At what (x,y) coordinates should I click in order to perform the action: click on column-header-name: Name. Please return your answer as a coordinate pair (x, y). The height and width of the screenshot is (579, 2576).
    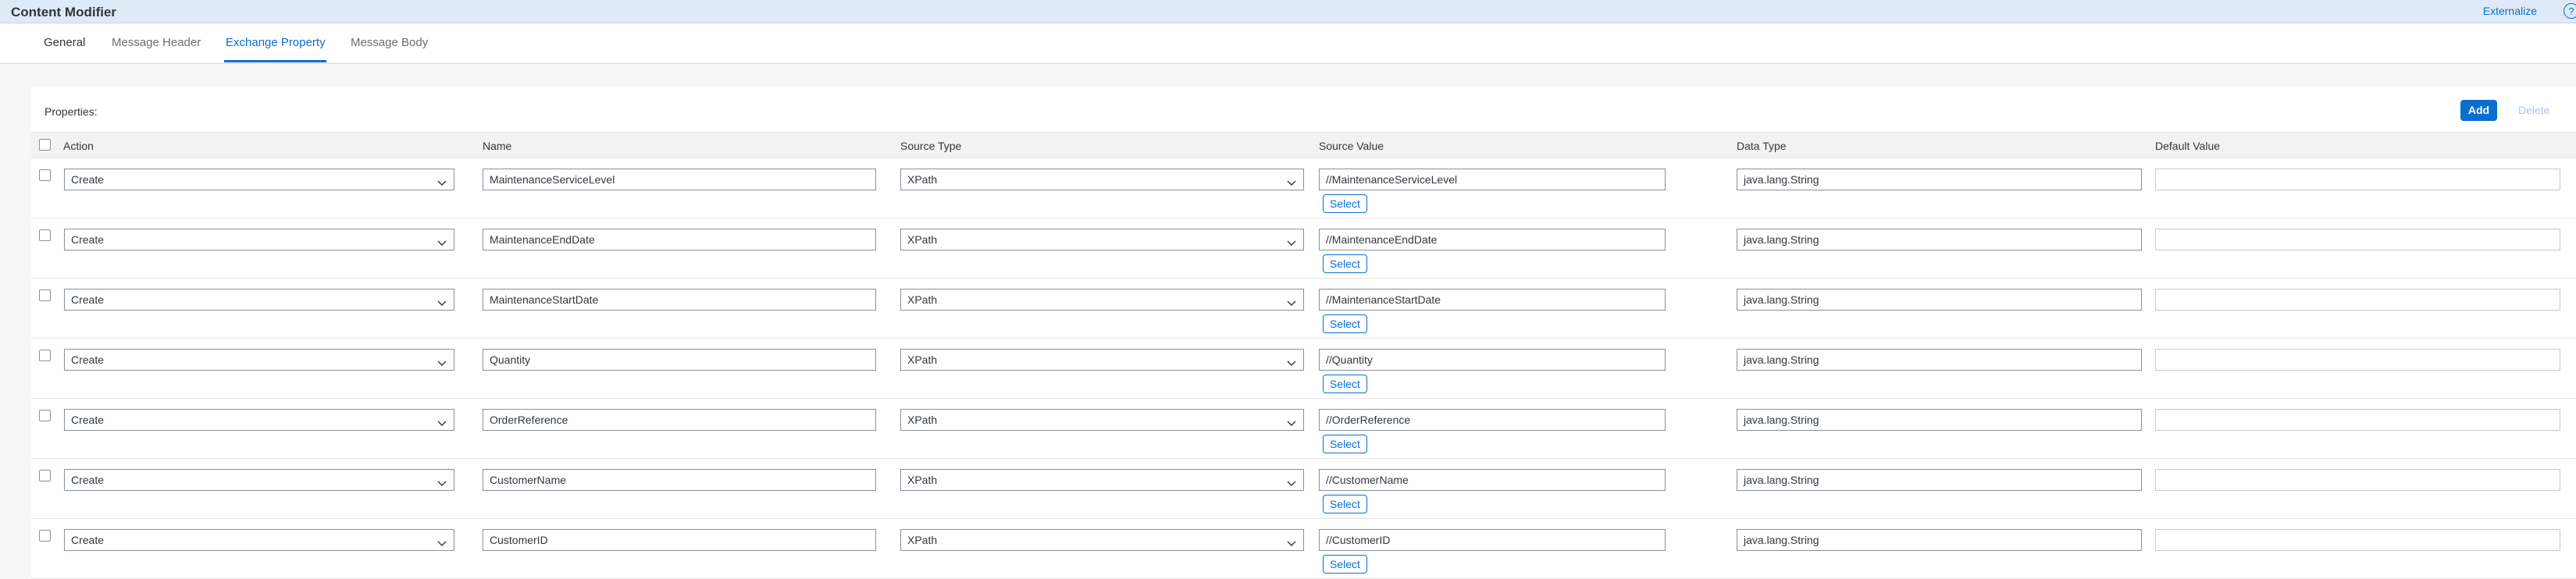
    Looking at the image, I should click on (498, 146).